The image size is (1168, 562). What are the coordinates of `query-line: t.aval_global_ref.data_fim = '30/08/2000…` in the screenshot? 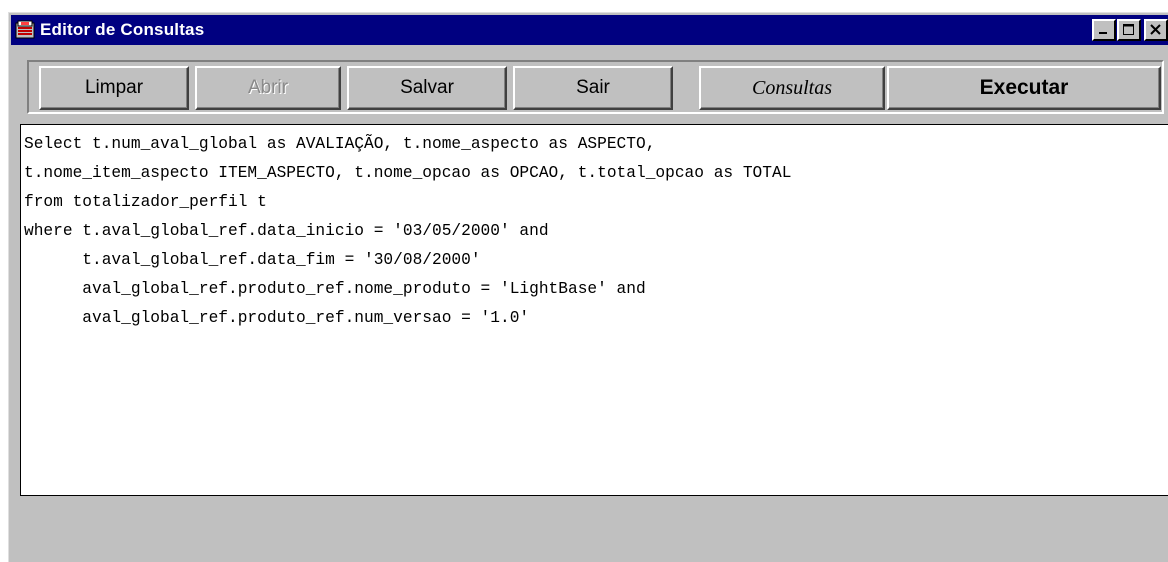 It's located at (252, 260).